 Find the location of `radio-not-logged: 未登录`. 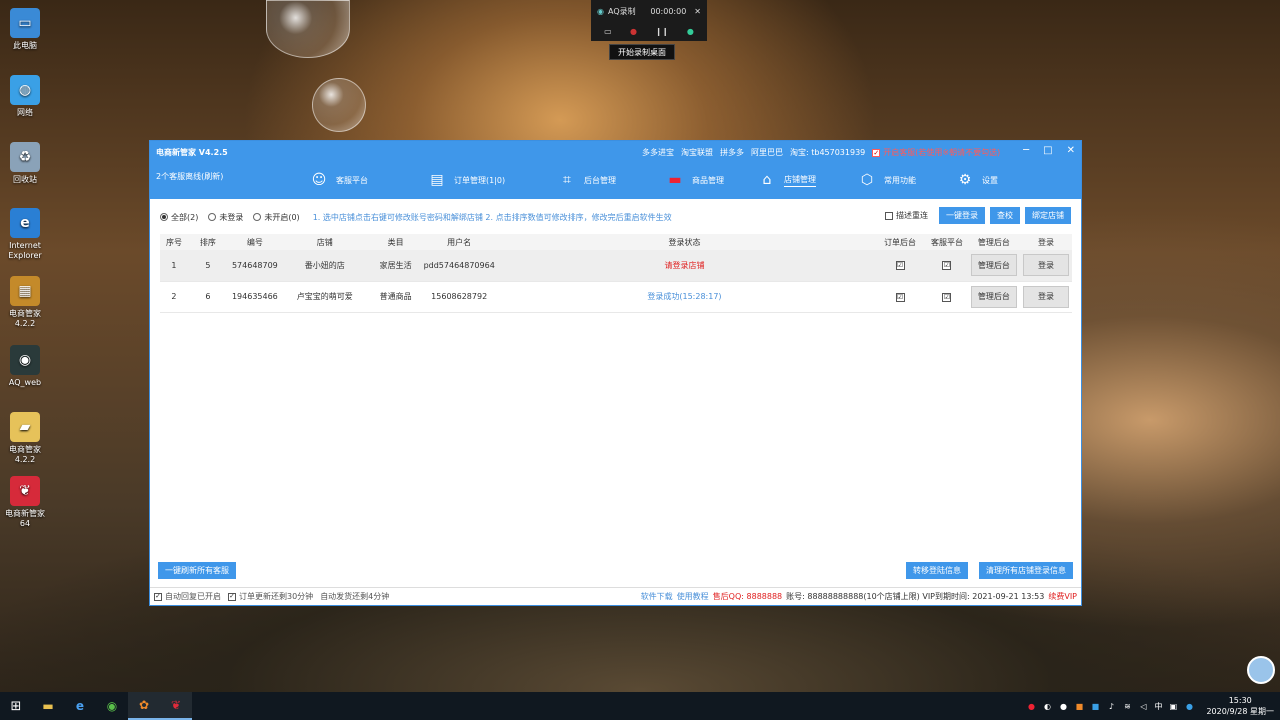

radio-not-logged: 未登录 is located at coordinates (225, 217).